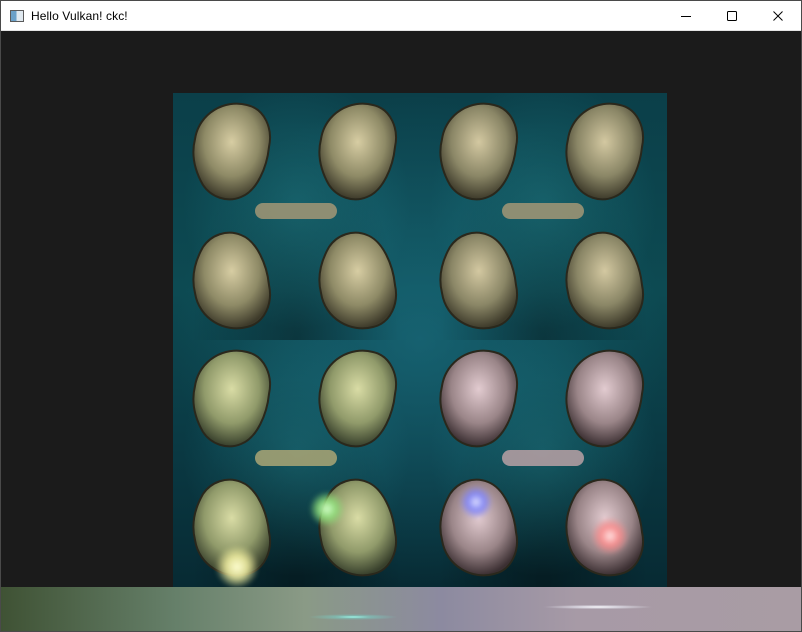 This screenshot has height=632, width=802. I want to click on minimize-button, so click(686, 16).